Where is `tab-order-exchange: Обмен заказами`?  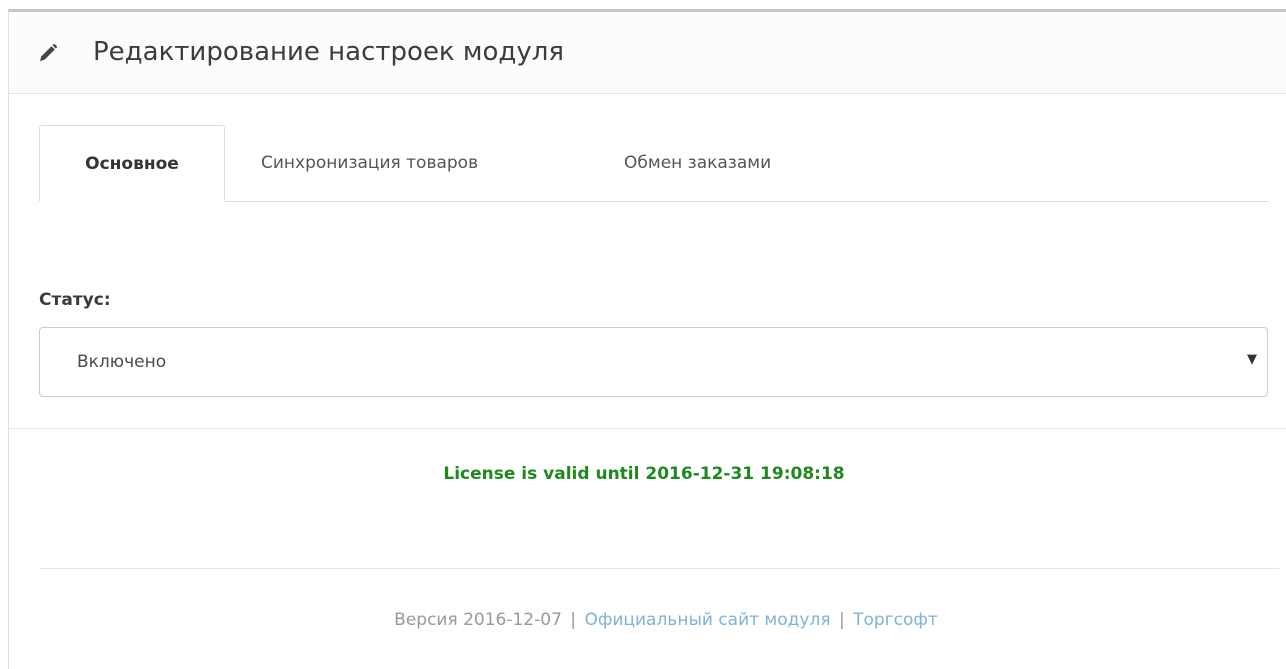 tab-order-exchange: Обмен заказами is located at coordinates (697, 163).